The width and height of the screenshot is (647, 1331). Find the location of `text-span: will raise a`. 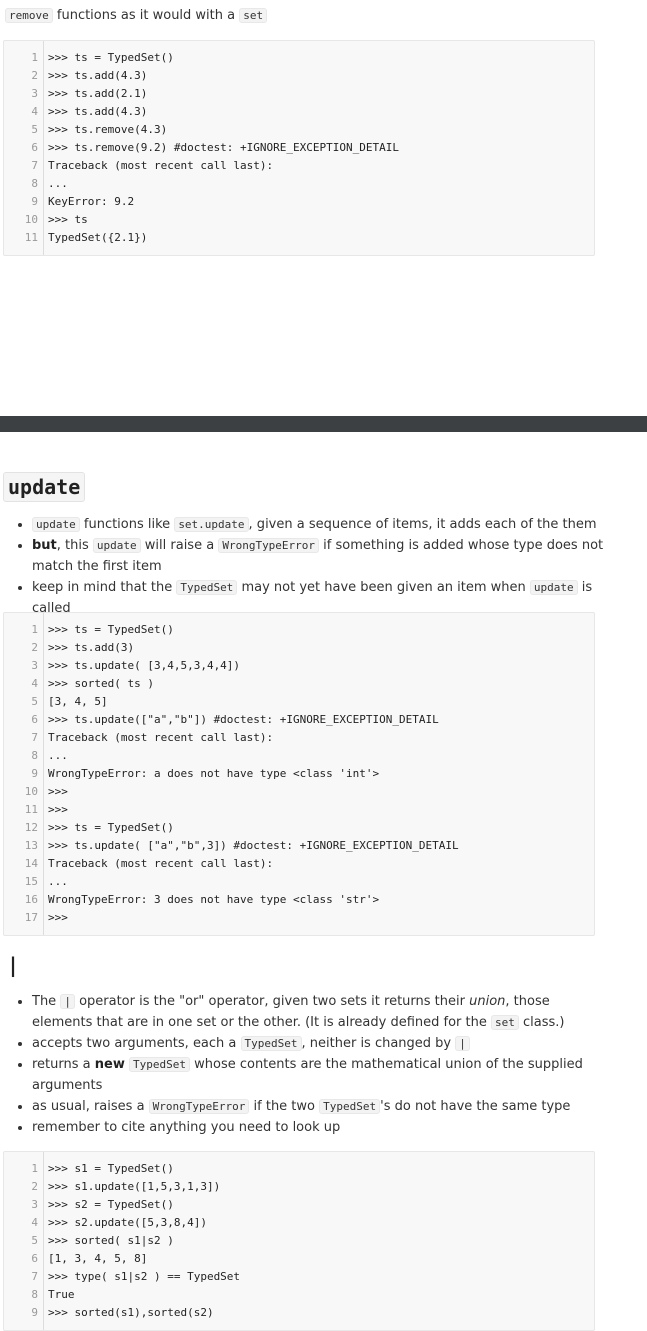

text-span: will raise a is located at coordinates (179, 545).